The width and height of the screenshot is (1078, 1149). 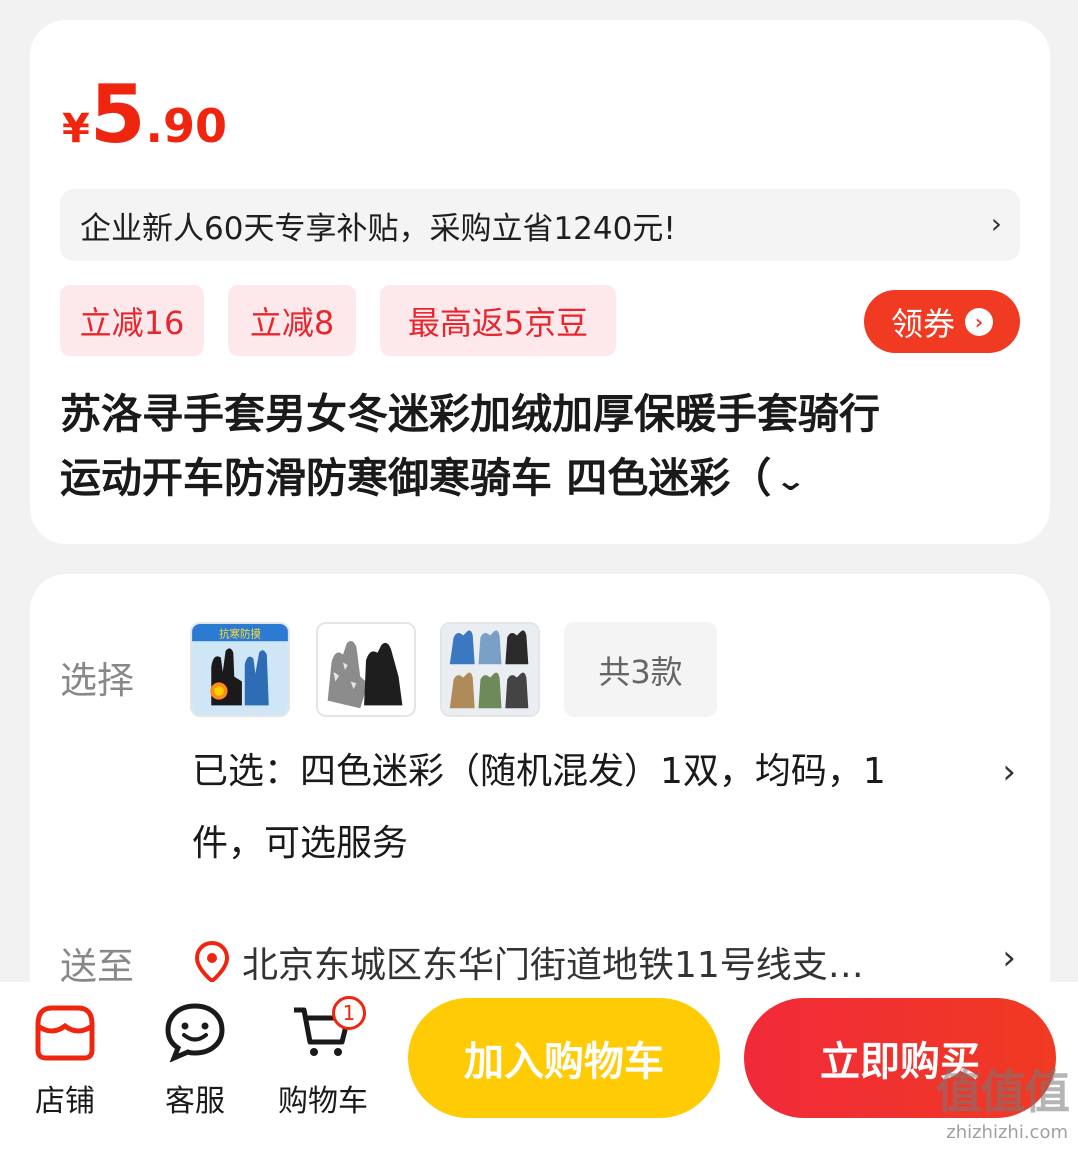 I want to click on price-integer: 5, so click(x=117, y=114).